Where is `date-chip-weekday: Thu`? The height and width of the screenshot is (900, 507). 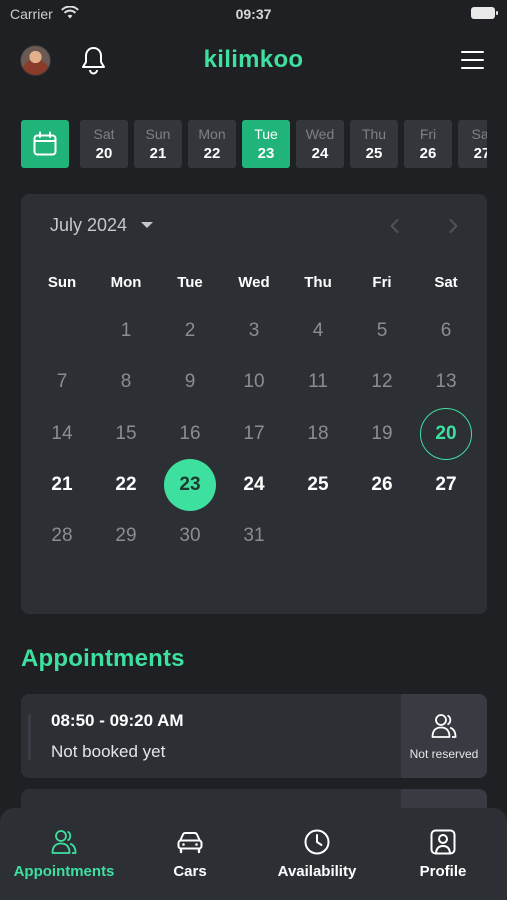 date-chip-weekday: Thu is located at coordinates (374, 134).